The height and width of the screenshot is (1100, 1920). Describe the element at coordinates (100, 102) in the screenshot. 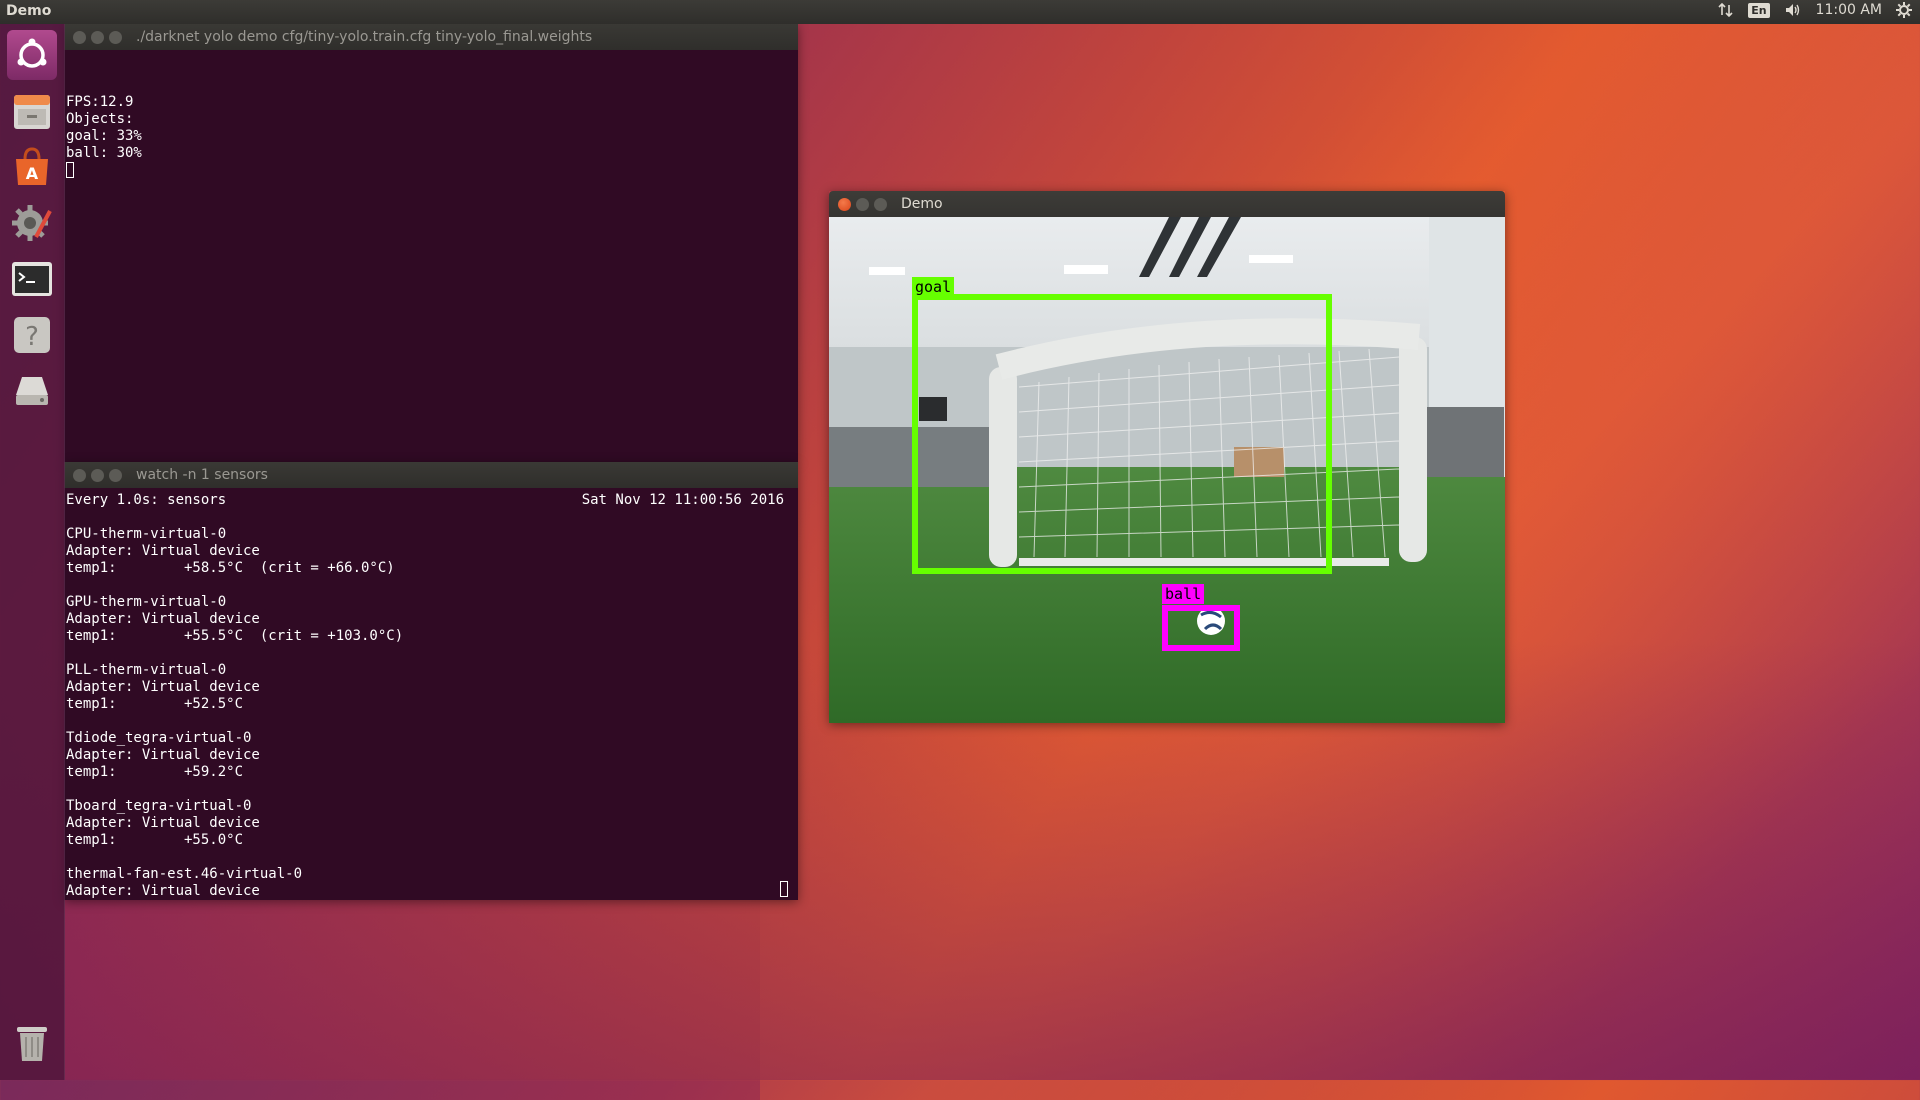

I see `output-line: FPS:12.9` at that location.